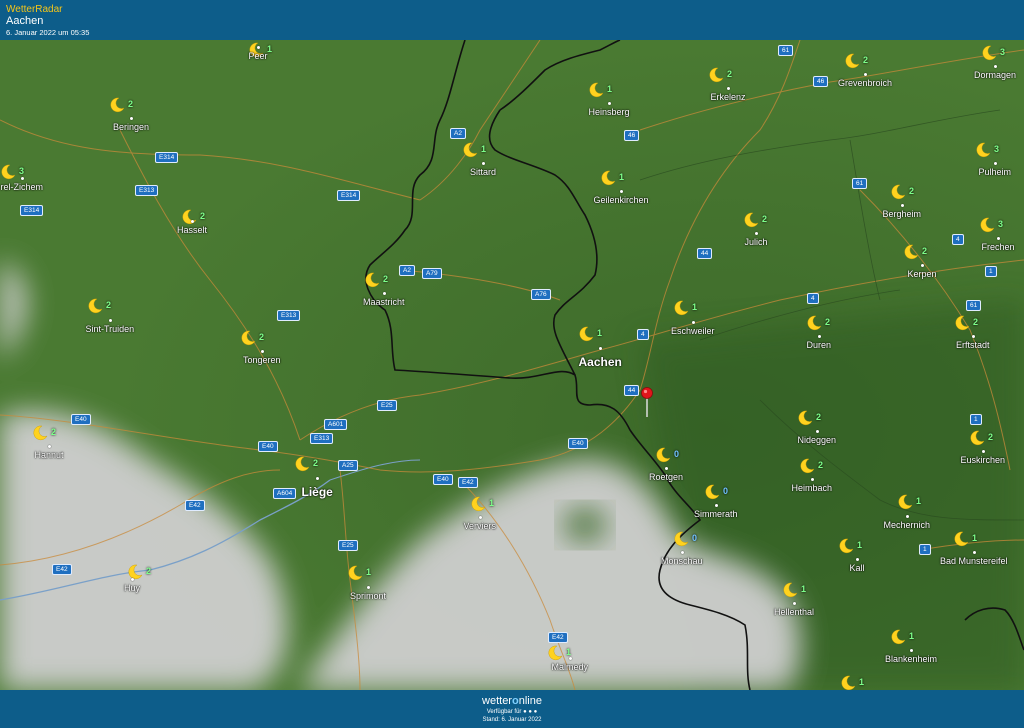 Image resolution: width=1024 pixels, height=728 pixels. I want to click on city-label: Liège, so click(317, 492).